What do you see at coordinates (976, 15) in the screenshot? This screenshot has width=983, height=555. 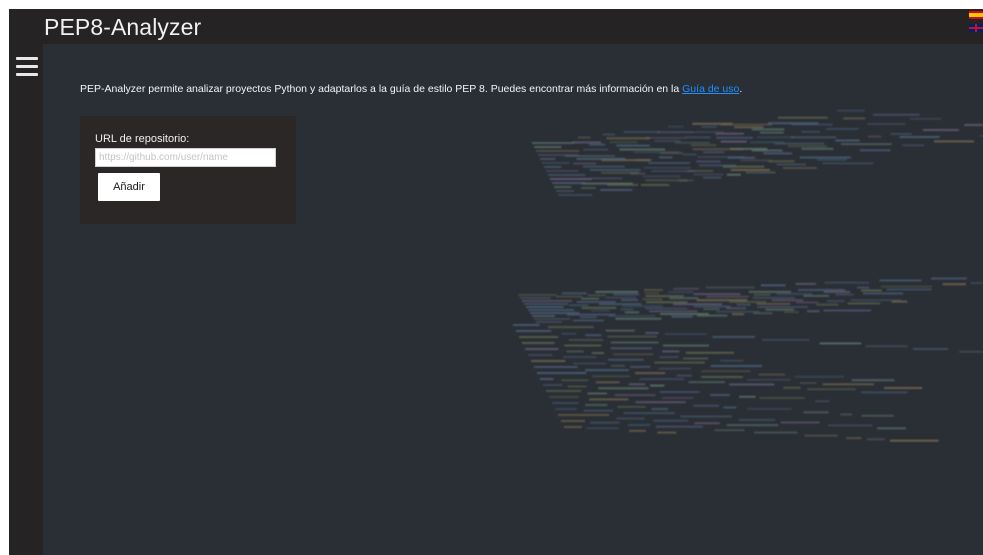 I see `es-flag-icon` at bounding box center [976, 15].